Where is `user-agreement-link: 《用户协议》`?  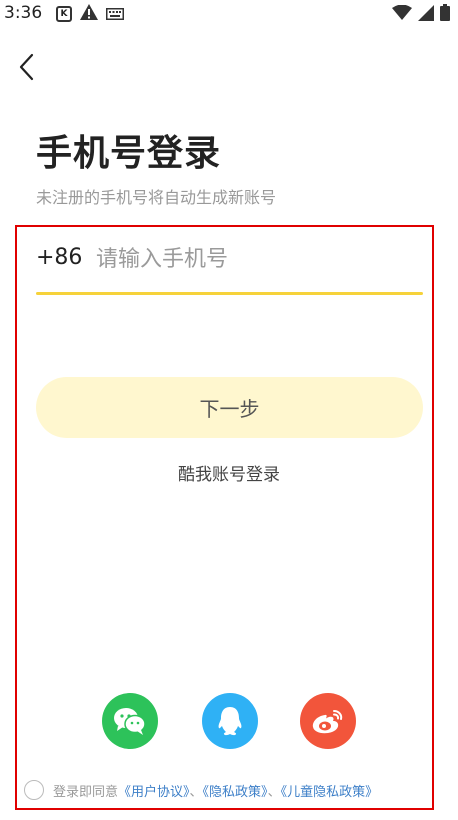
user-agreement-link: 《用户协议》 is located at coordinates (154, 792).